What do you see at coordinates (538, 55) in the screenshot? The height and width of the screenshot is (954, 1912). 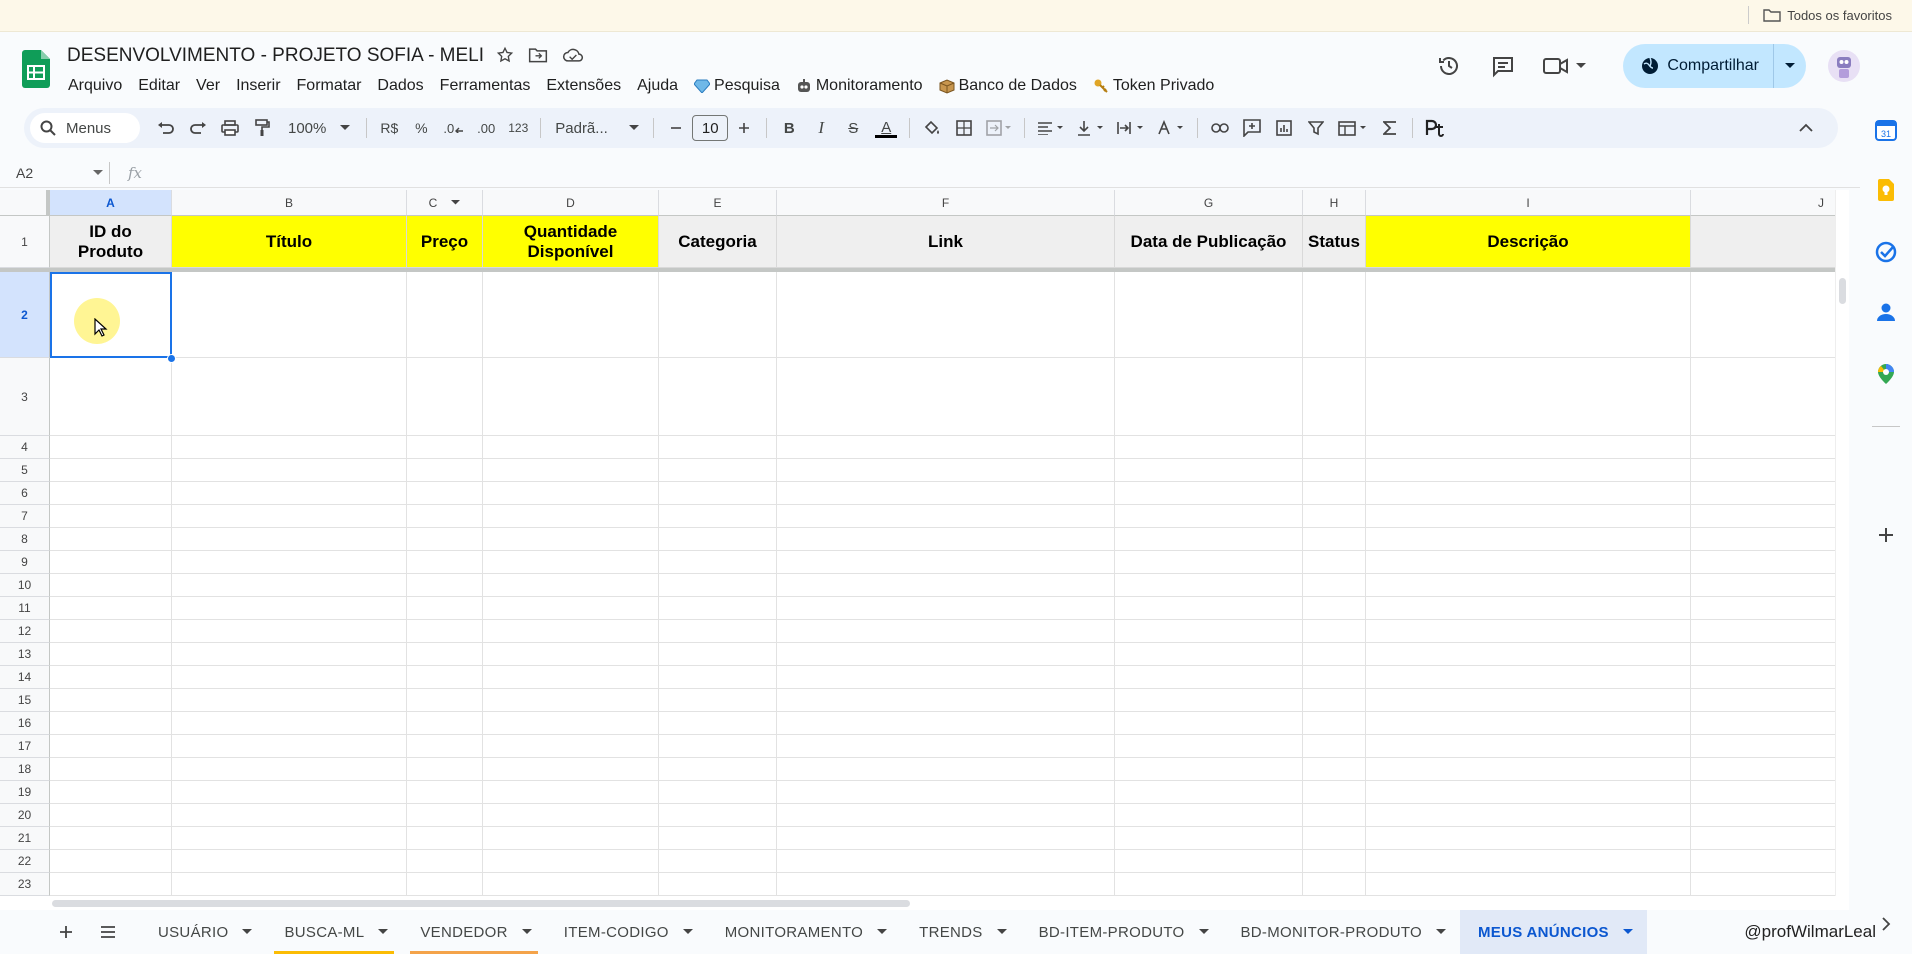 I see `move-folder-icon` at bounding box center [538, 55].